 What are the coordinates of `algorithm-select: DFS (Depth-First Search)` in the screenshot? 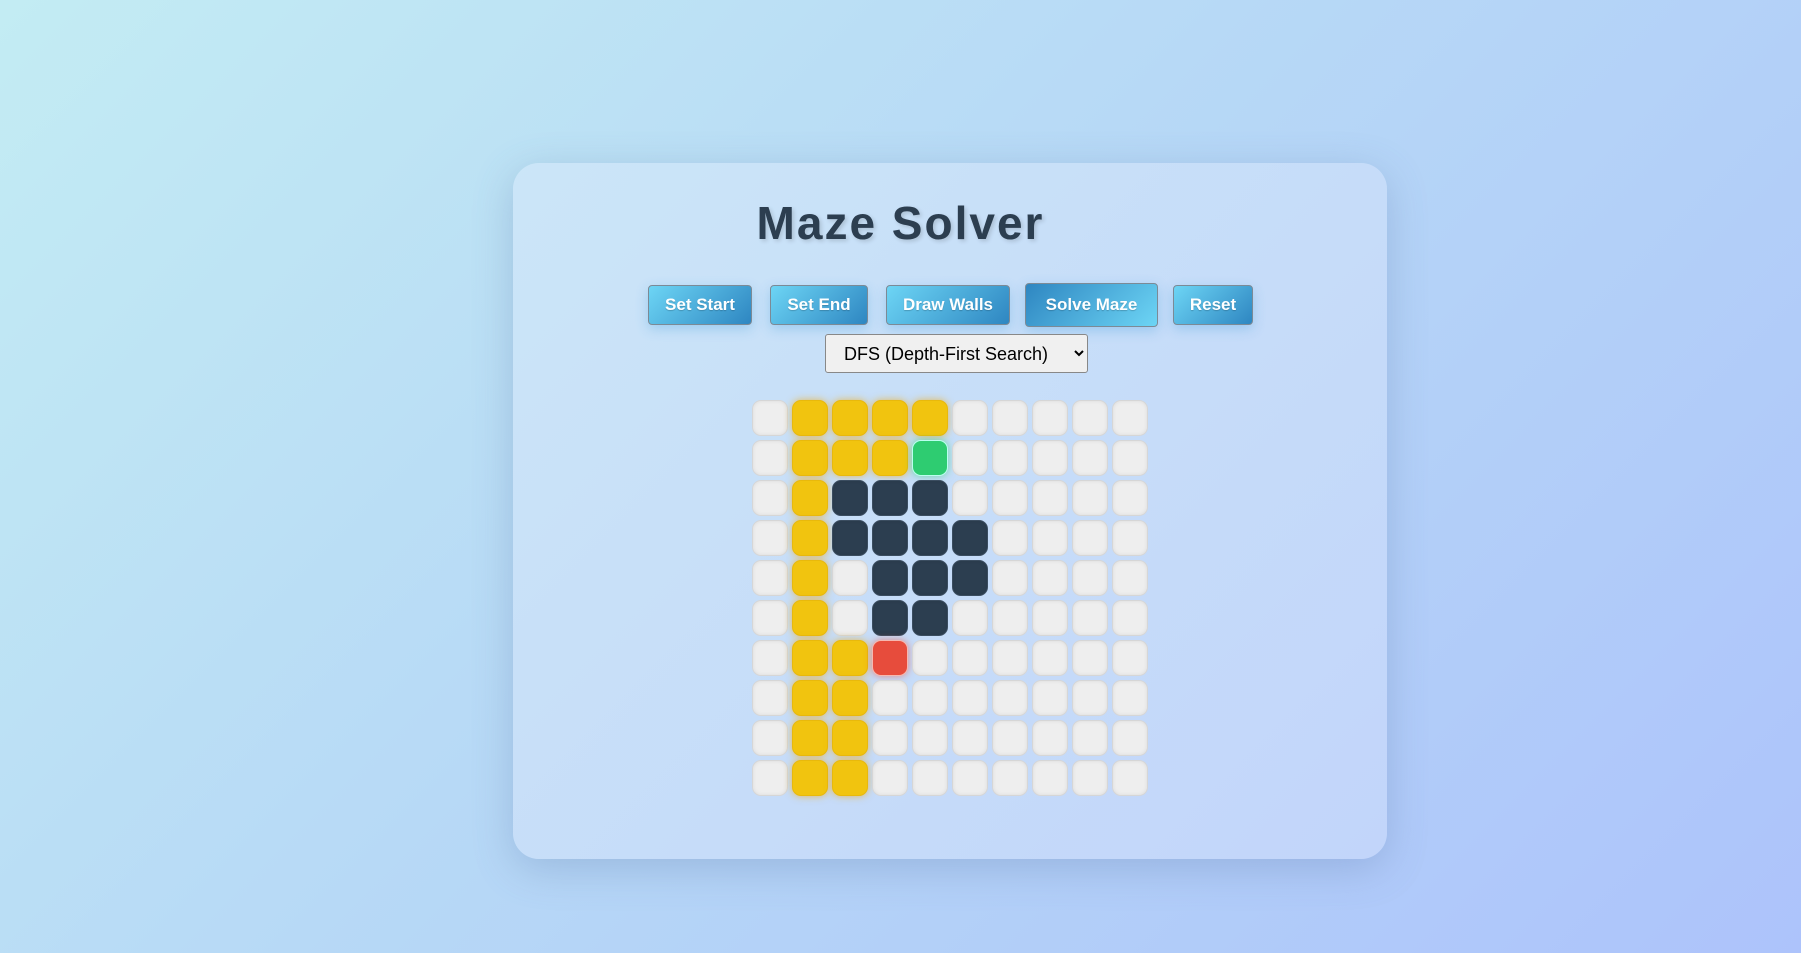 It's located at (956, 353).